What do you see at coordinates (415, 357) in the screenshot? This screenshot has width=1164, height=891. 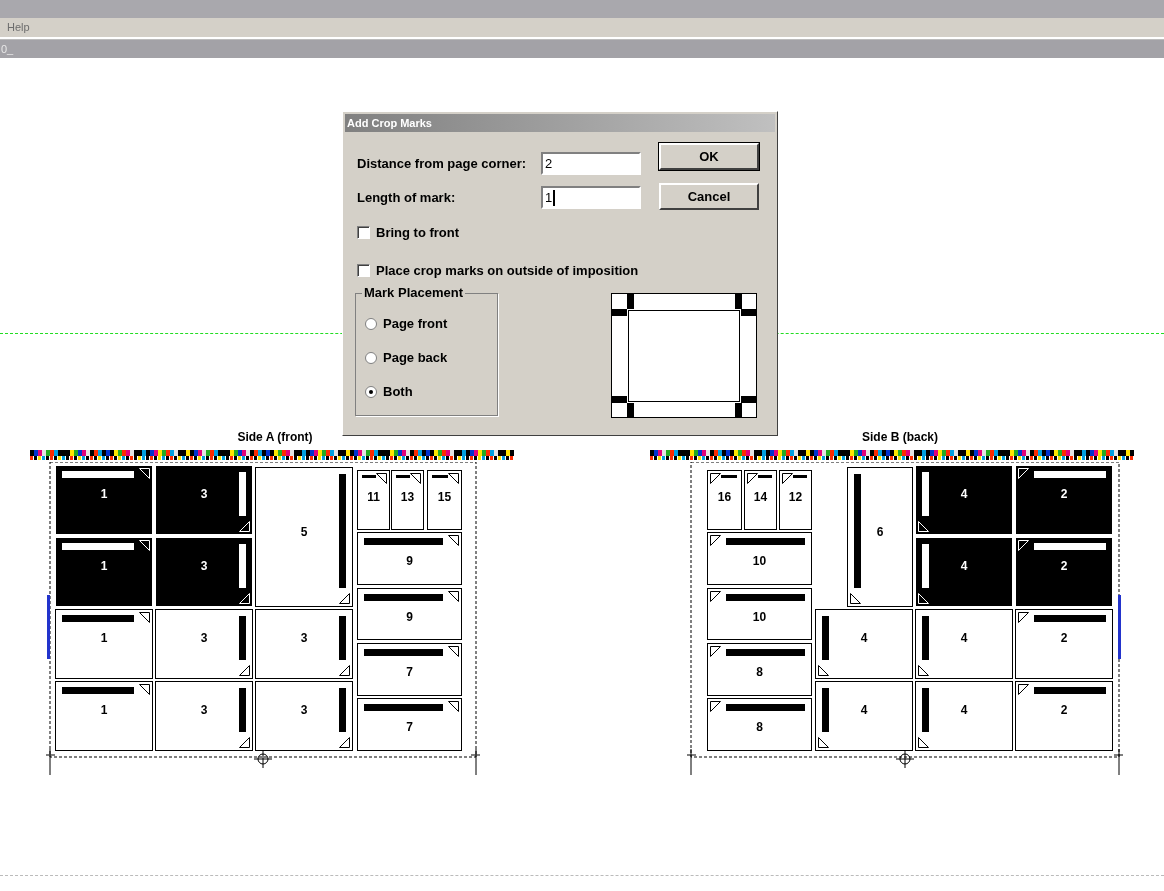 I see `radio-label: Page back` at bounding box center [415, 357].